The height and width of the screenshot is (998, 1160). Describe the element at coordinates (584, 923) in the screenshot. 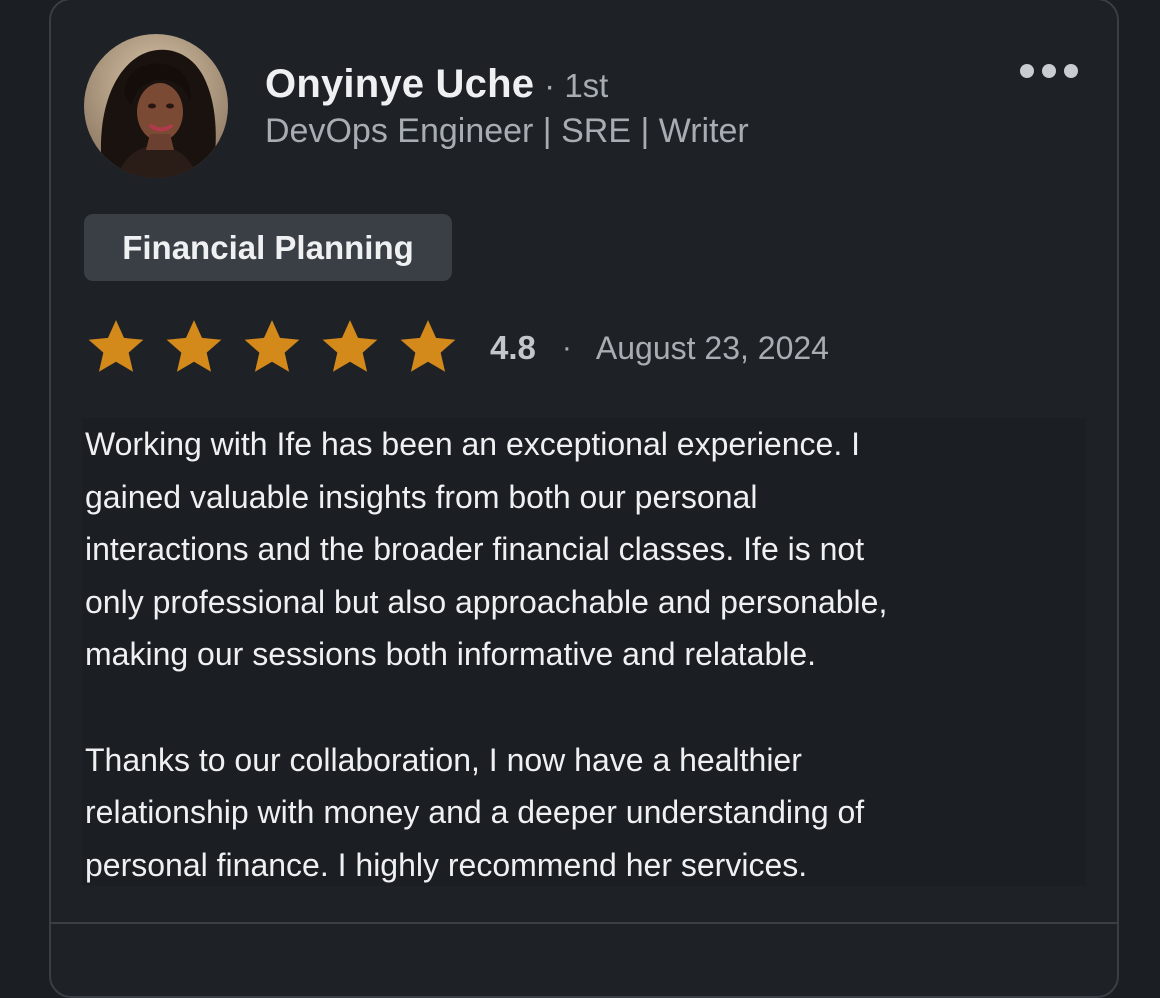

I see `divider` at that location.